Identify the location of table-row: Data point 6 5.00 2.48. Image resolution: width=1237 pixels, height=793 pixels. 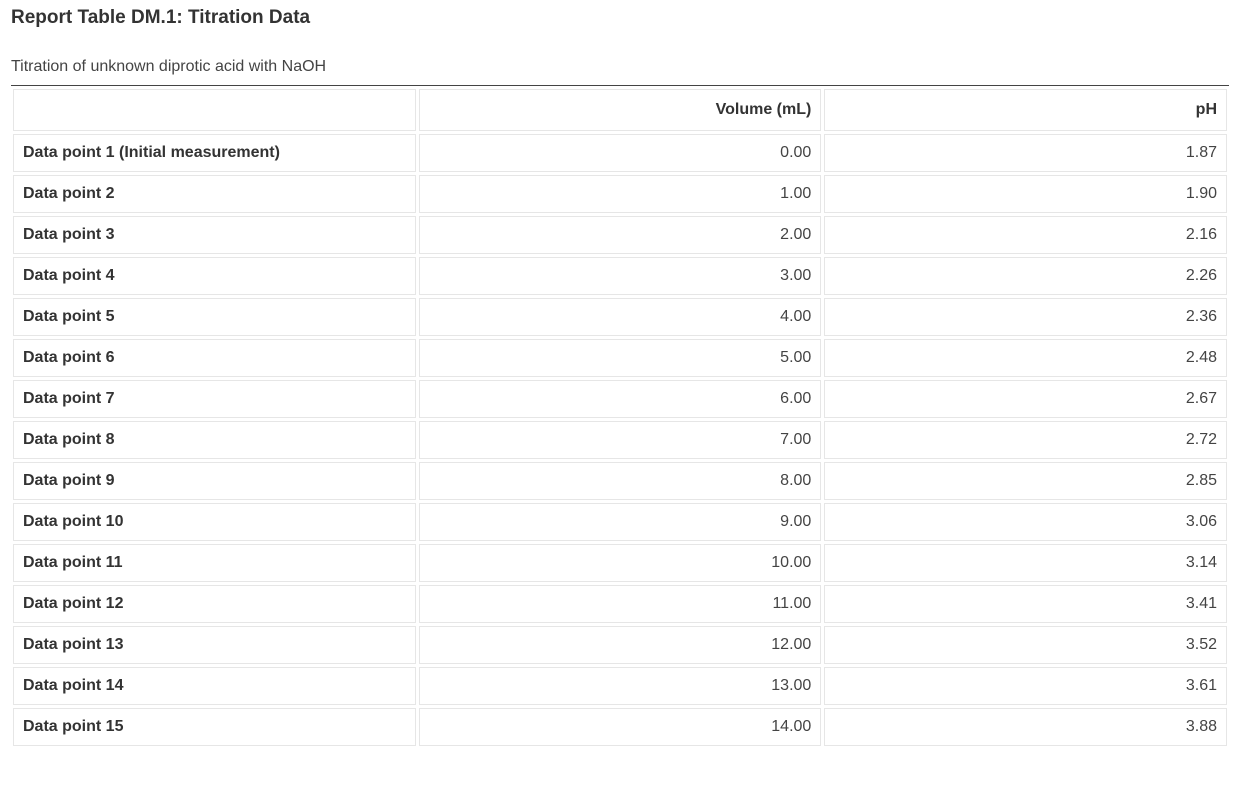
(620, 358).